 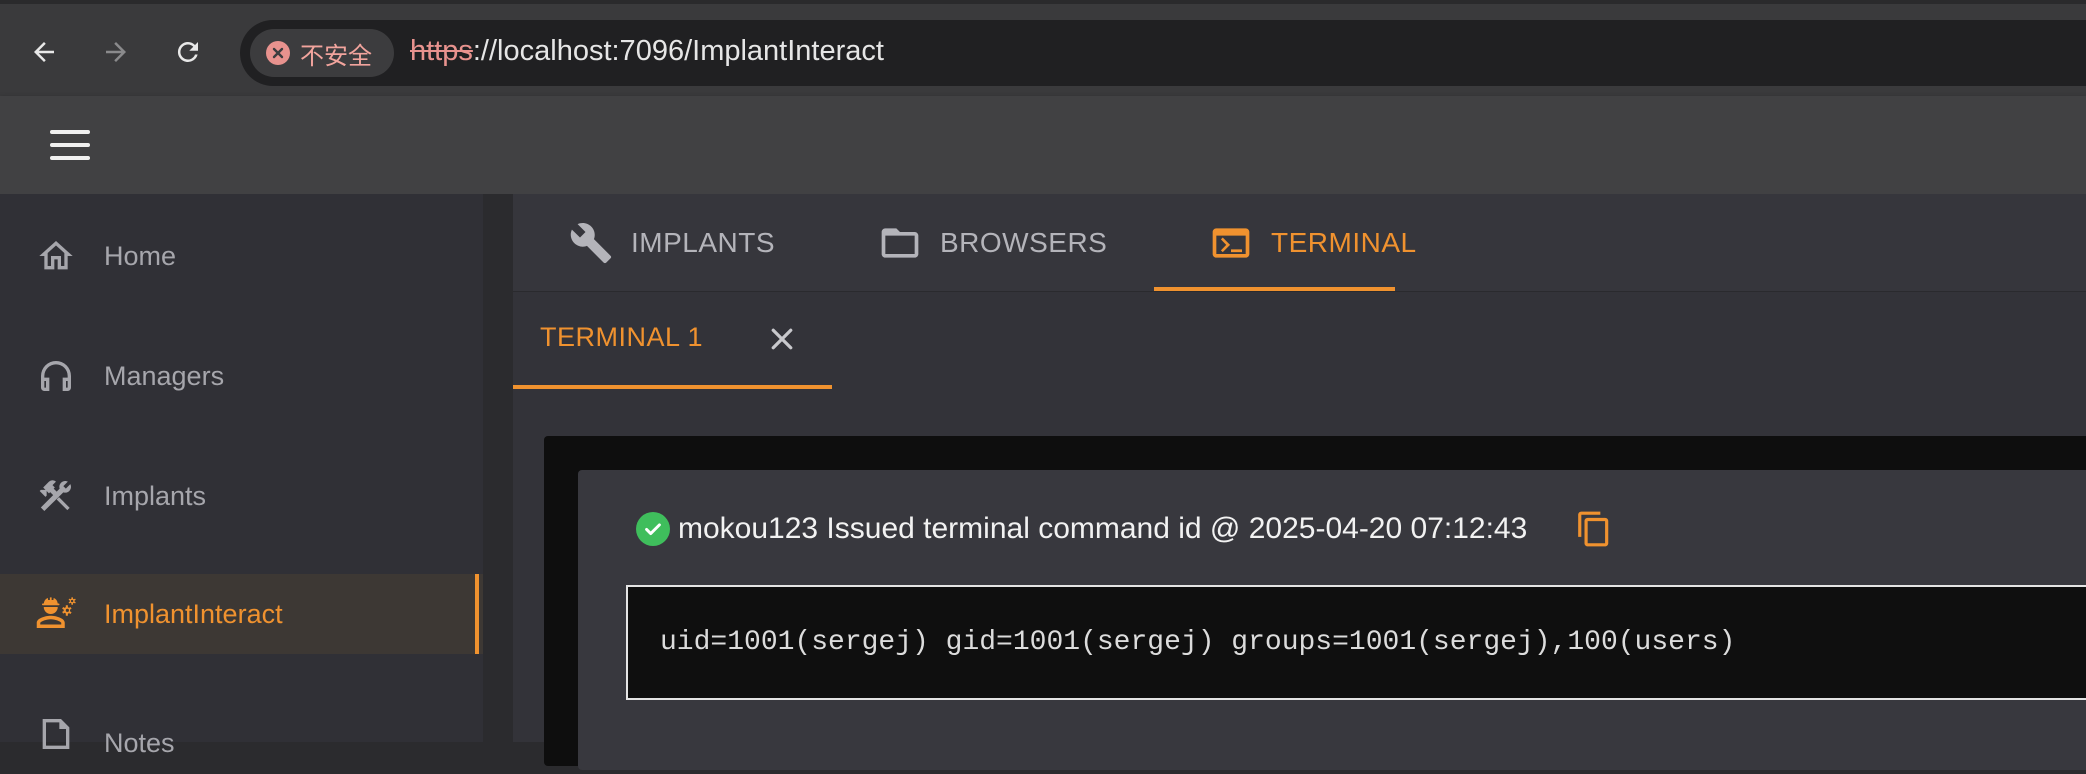 I want to click on sidebar-item-implantinteract: ImplantInteract, so click(x=241, y=614).